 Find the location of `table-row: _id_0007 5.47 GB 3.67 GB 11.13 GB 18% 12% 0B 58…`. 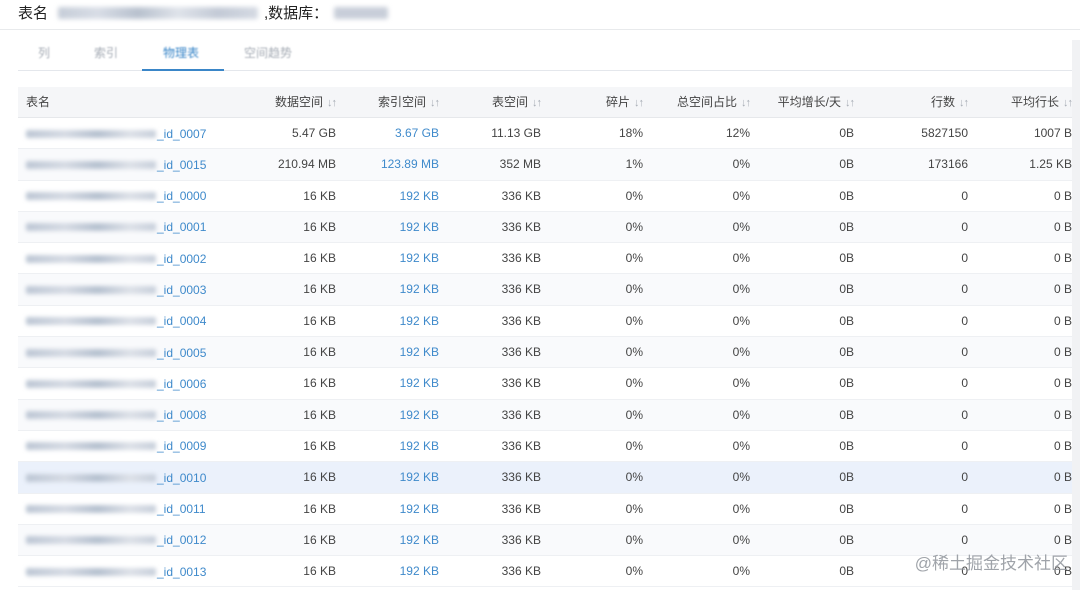

table-row: _id_0007 5.47 GB 3.67 GB 11.13 GB 18% 12% 0B 58… is located at coordinates (545, 134).